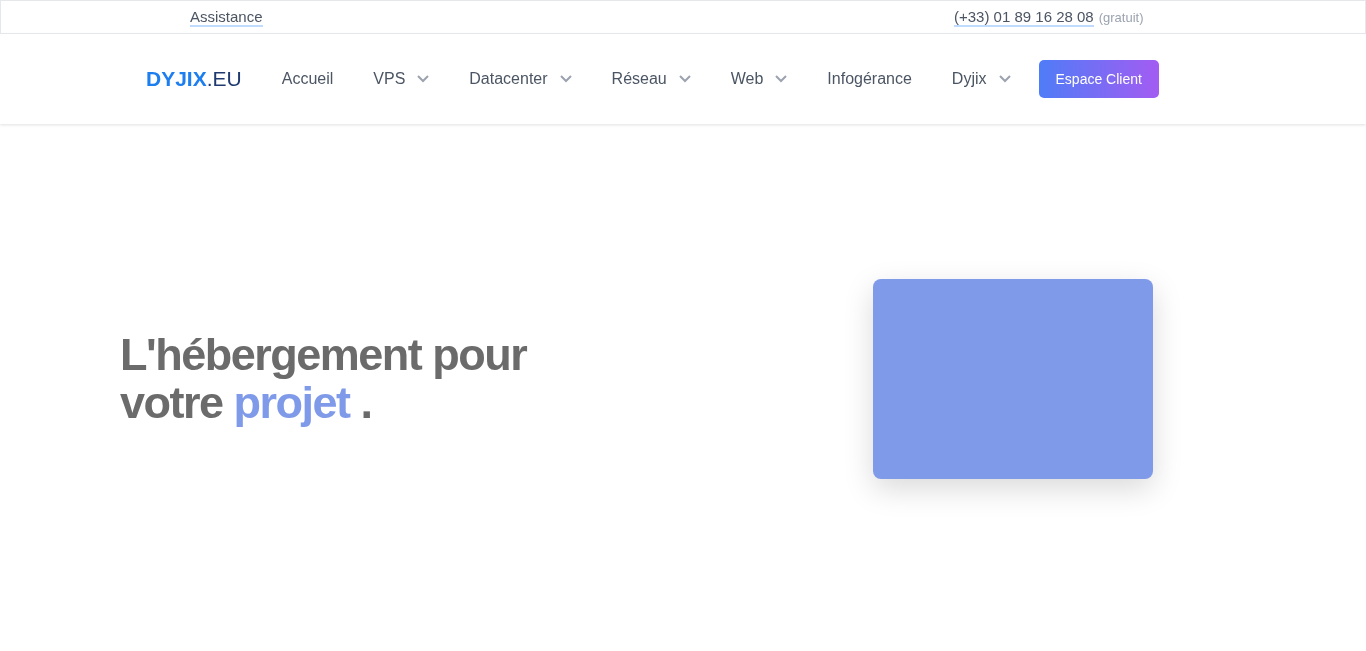  Describe the element at coordinates (1024, 17) in the screenshot. I see `phone-link: (+33) 01 89 16 28 08` at that location.